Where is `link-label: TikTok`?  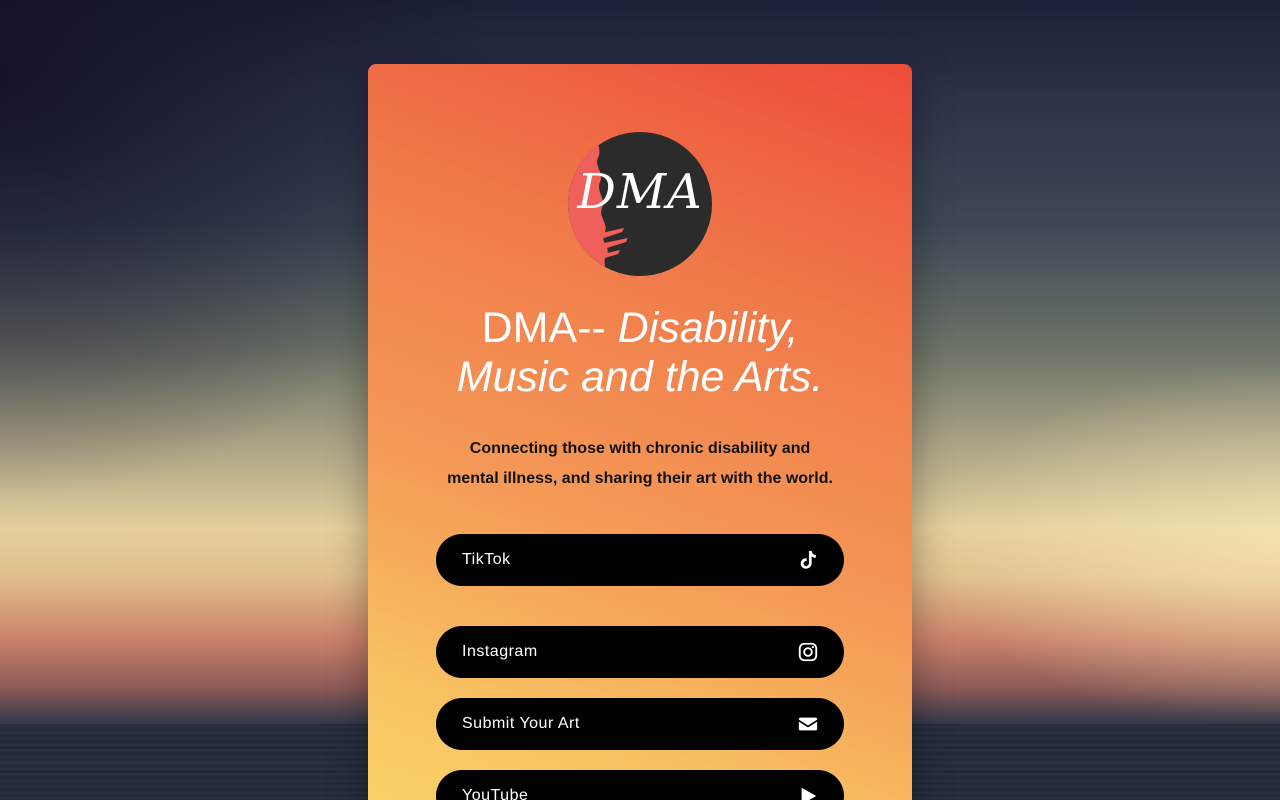 link-label: TikTok is located at coordinates (486, 559).